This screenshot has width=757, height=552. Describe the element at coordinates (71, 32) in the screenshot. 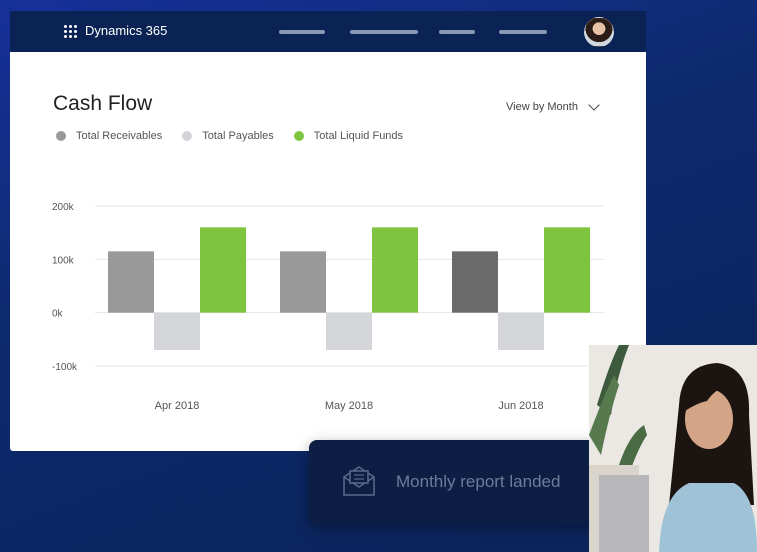

I see `app-launcher-icon` at that location.